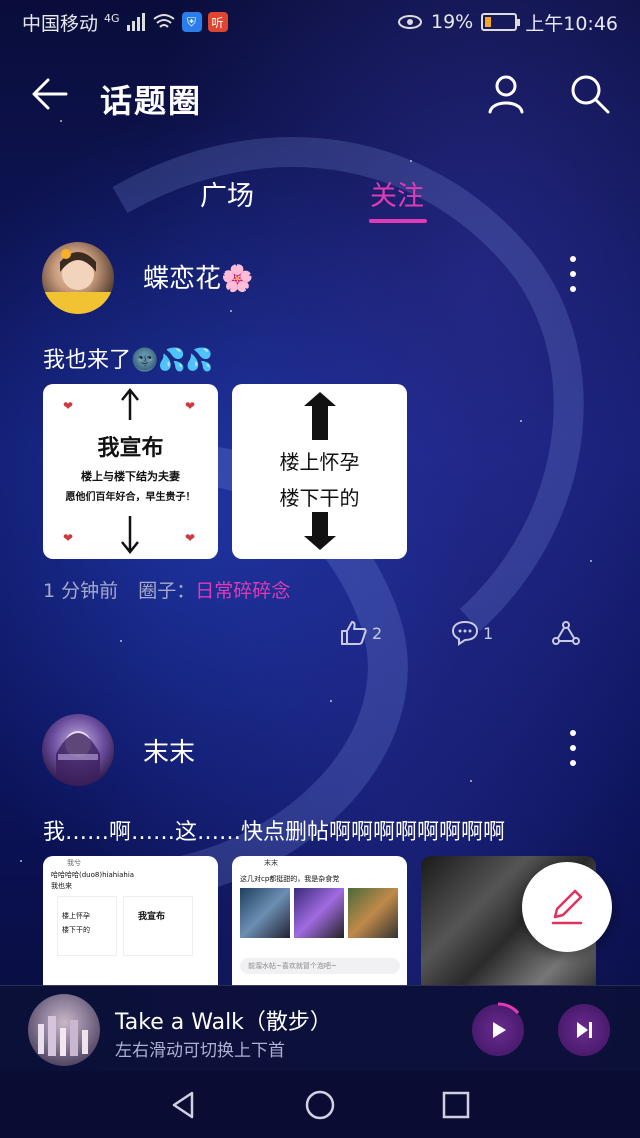 This screenshot has width=640, height=1138. I want to click on swipe-hint: 左右滑动可切换上下首, so click(200, 1051).